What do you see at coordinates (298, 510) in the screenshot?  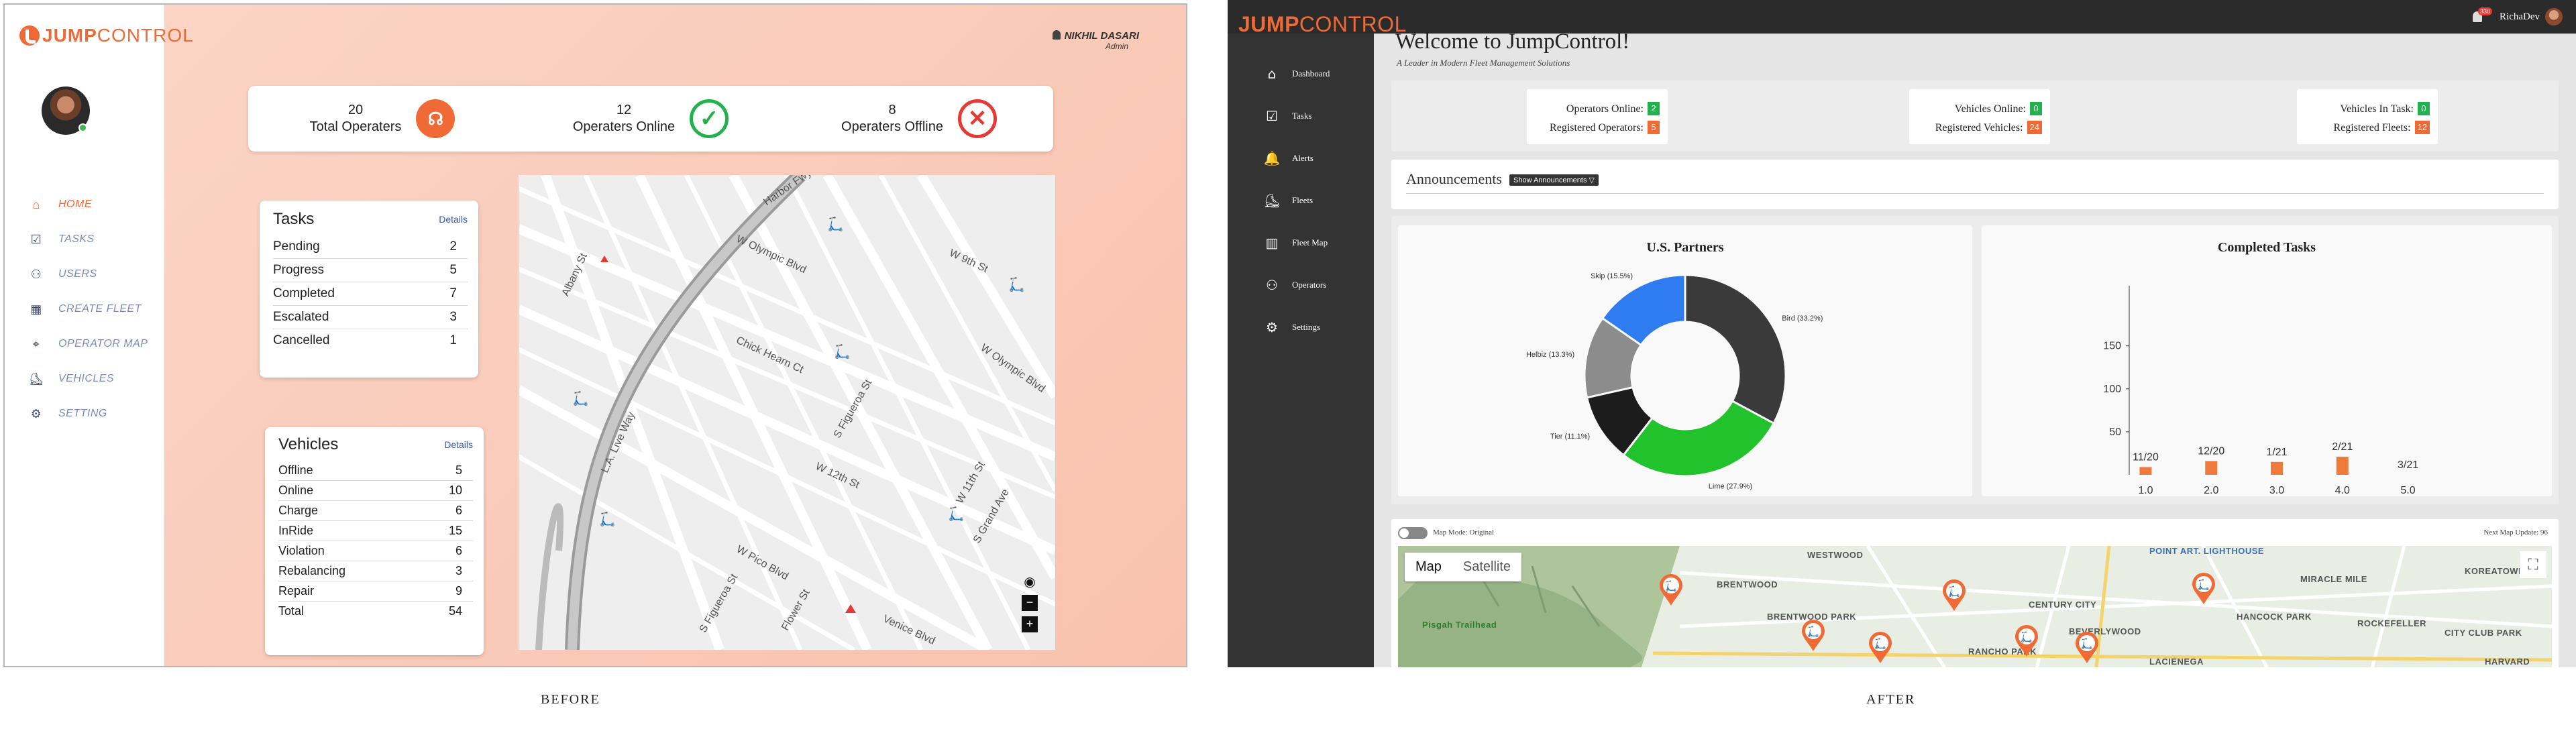 I see `row-label: Charge` at bounding box center [298, 510].